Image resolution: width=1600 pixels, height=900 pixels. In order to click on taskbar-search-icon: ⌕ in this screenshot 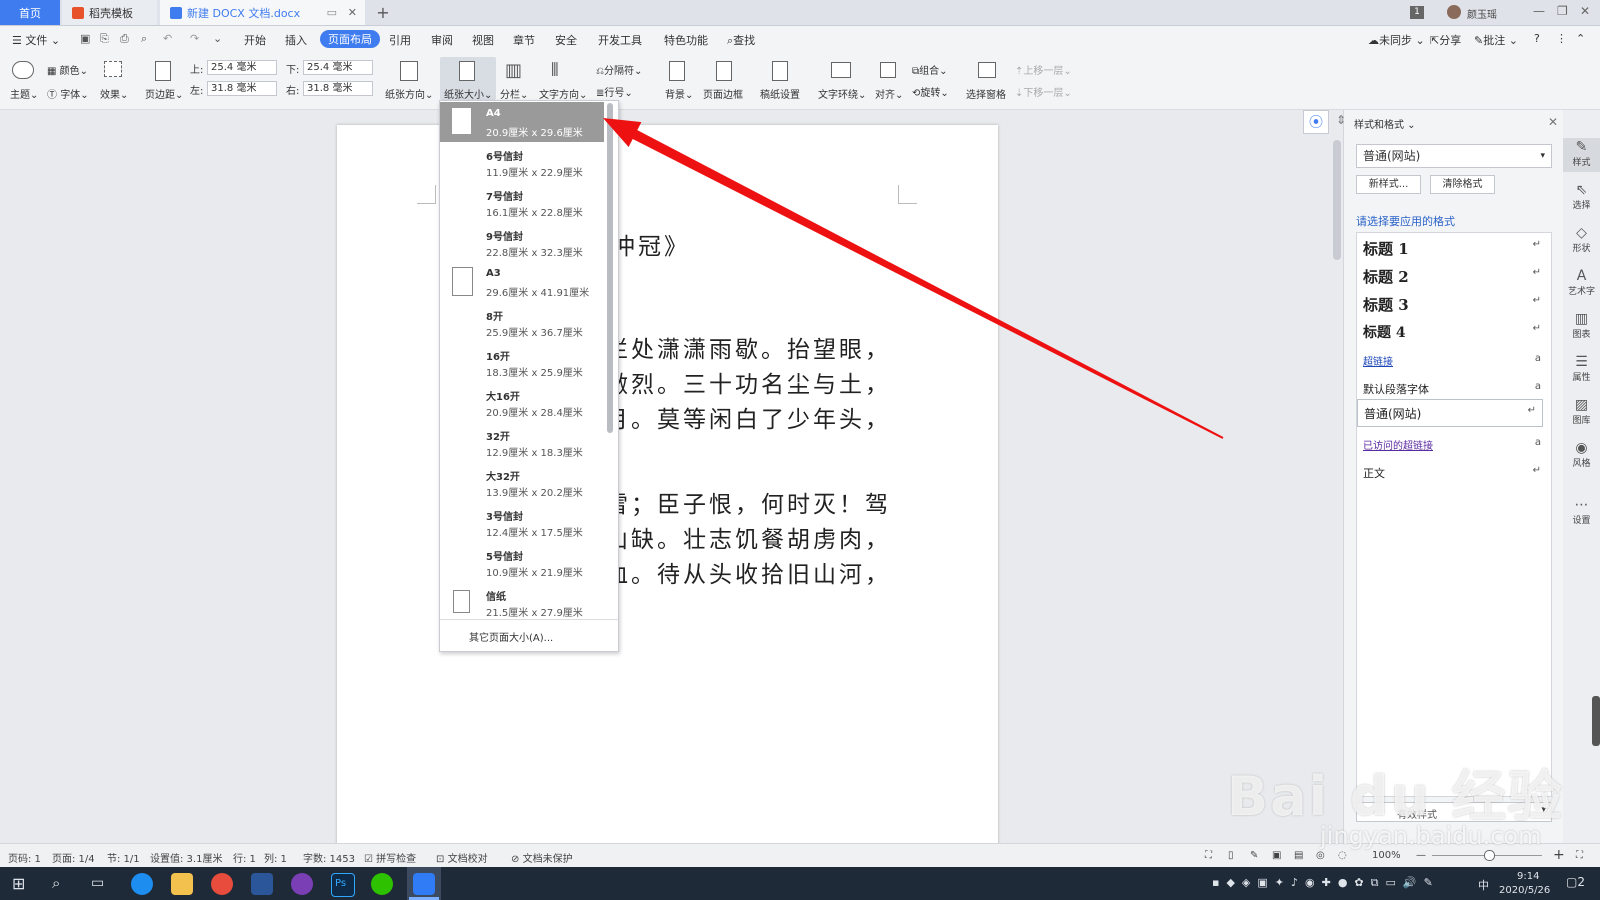, I will do `click(56, 883)`.